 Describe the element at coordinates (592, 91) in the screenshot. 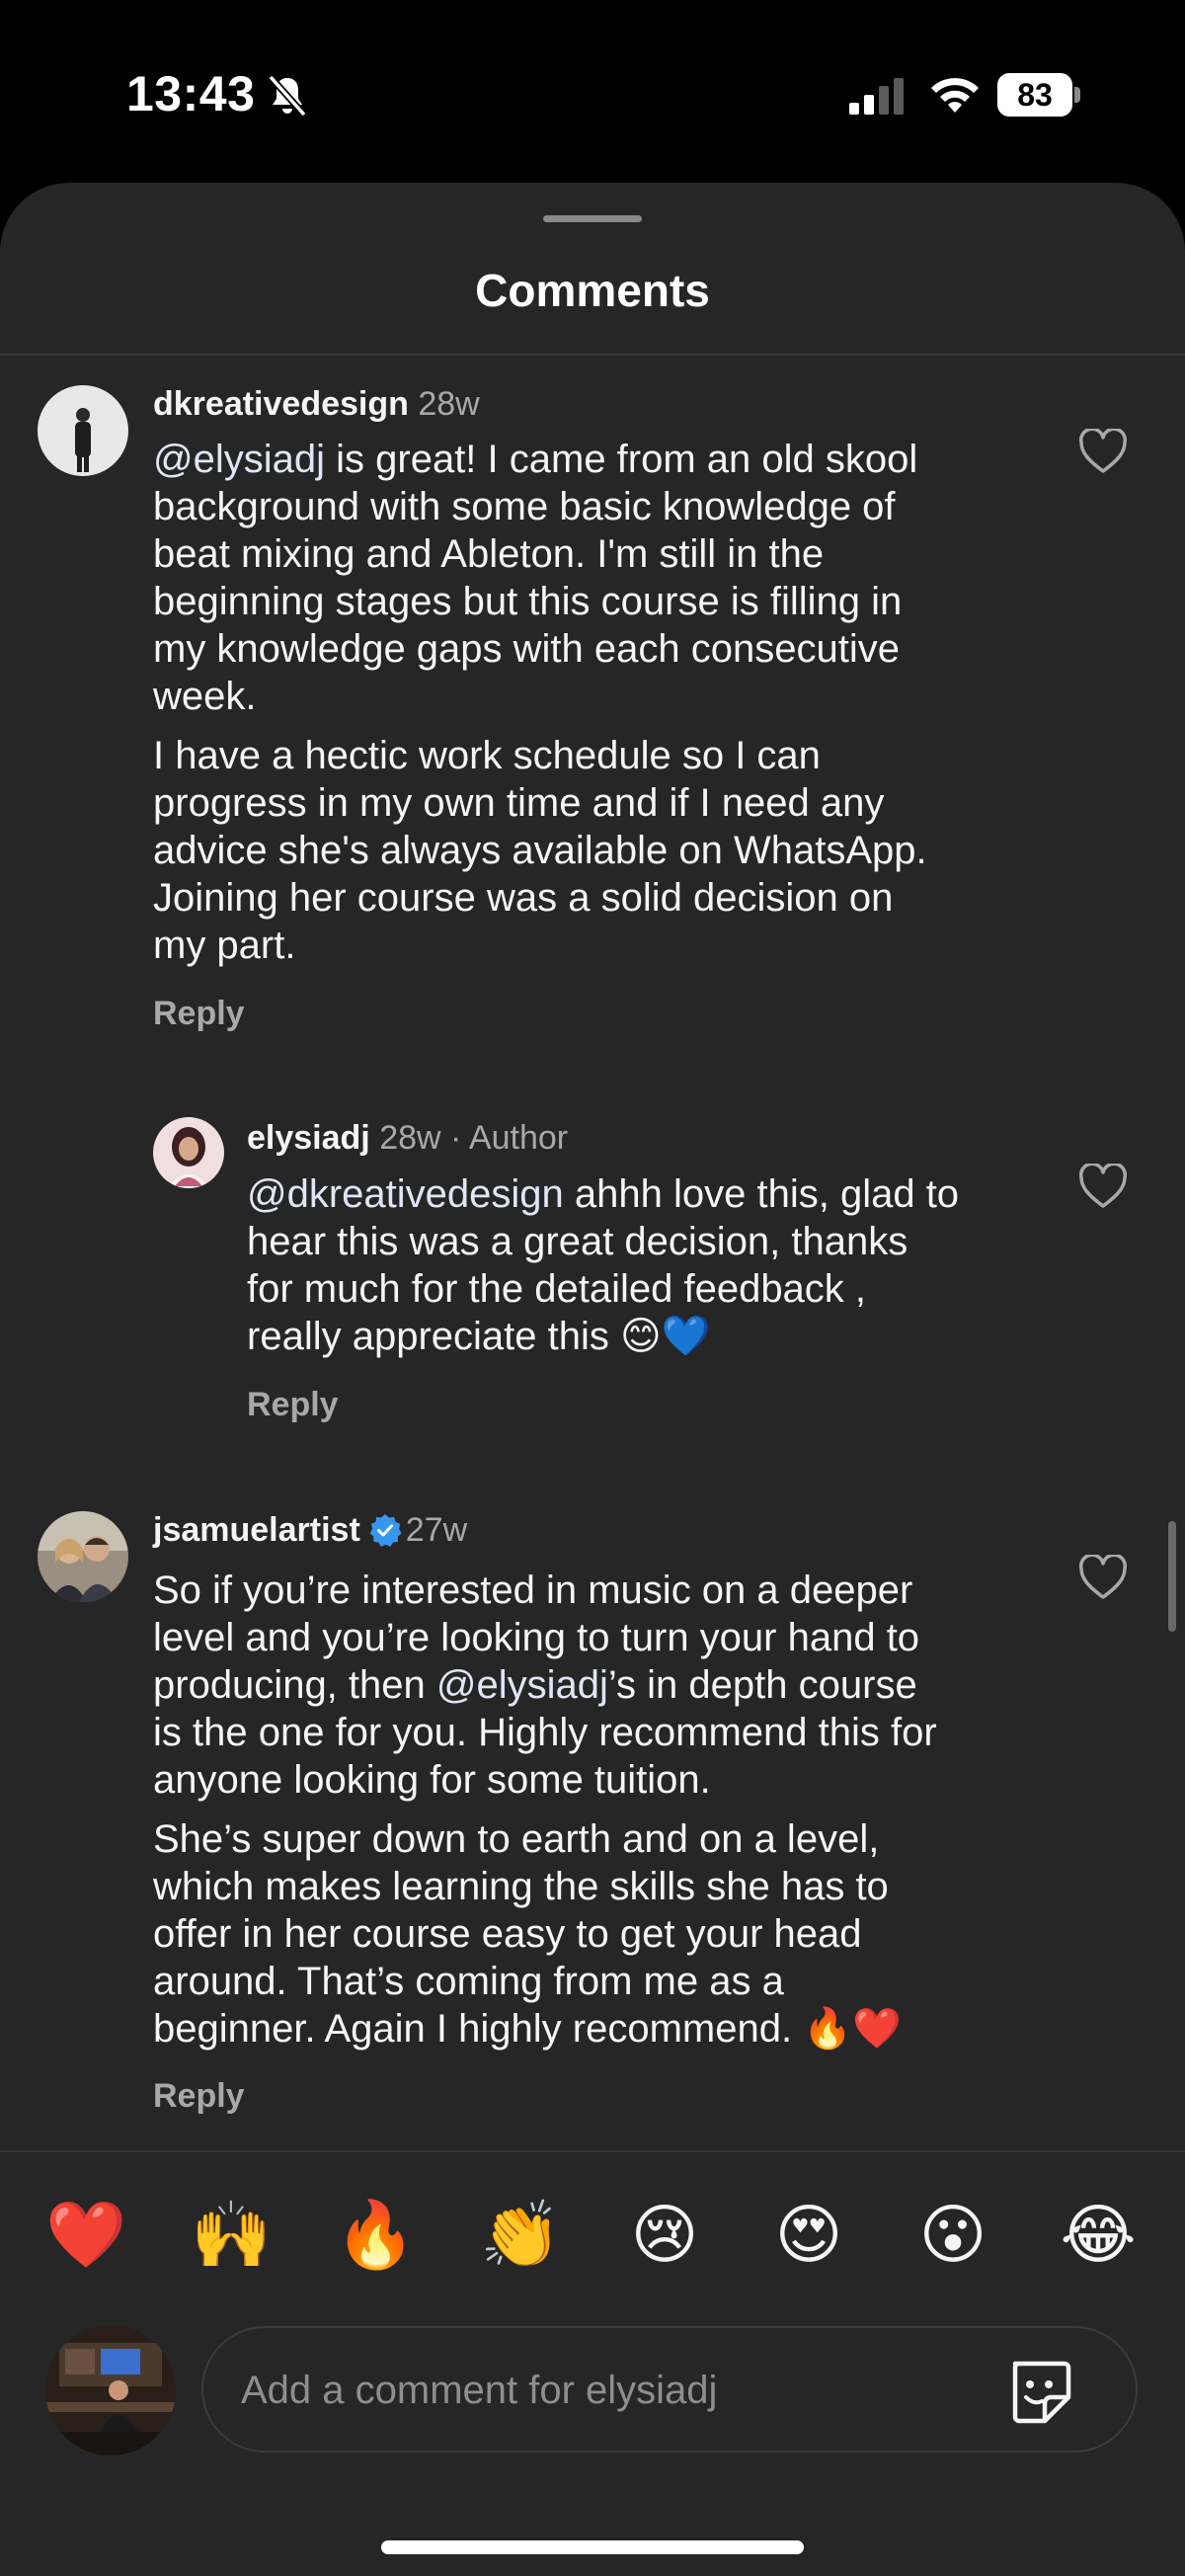

I see `status-bar: 13:43 83` at that location.